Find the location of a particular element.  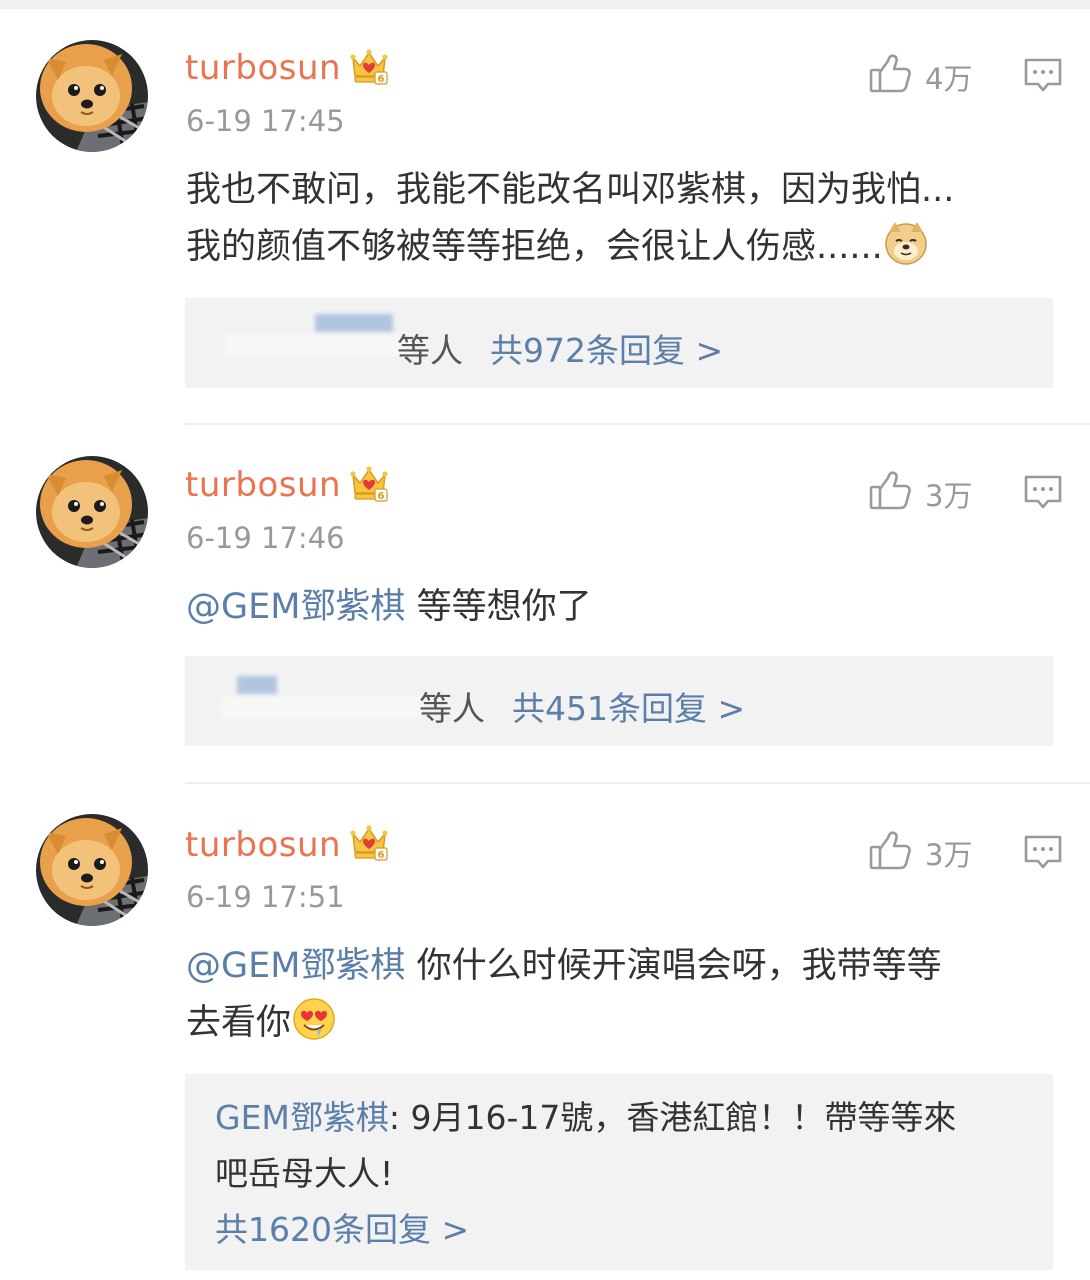

reply-text-line: GEM鄧紫棋: 9月16-17號，香港紅館！！帶等等來 is located at coordinates (625, 1118).